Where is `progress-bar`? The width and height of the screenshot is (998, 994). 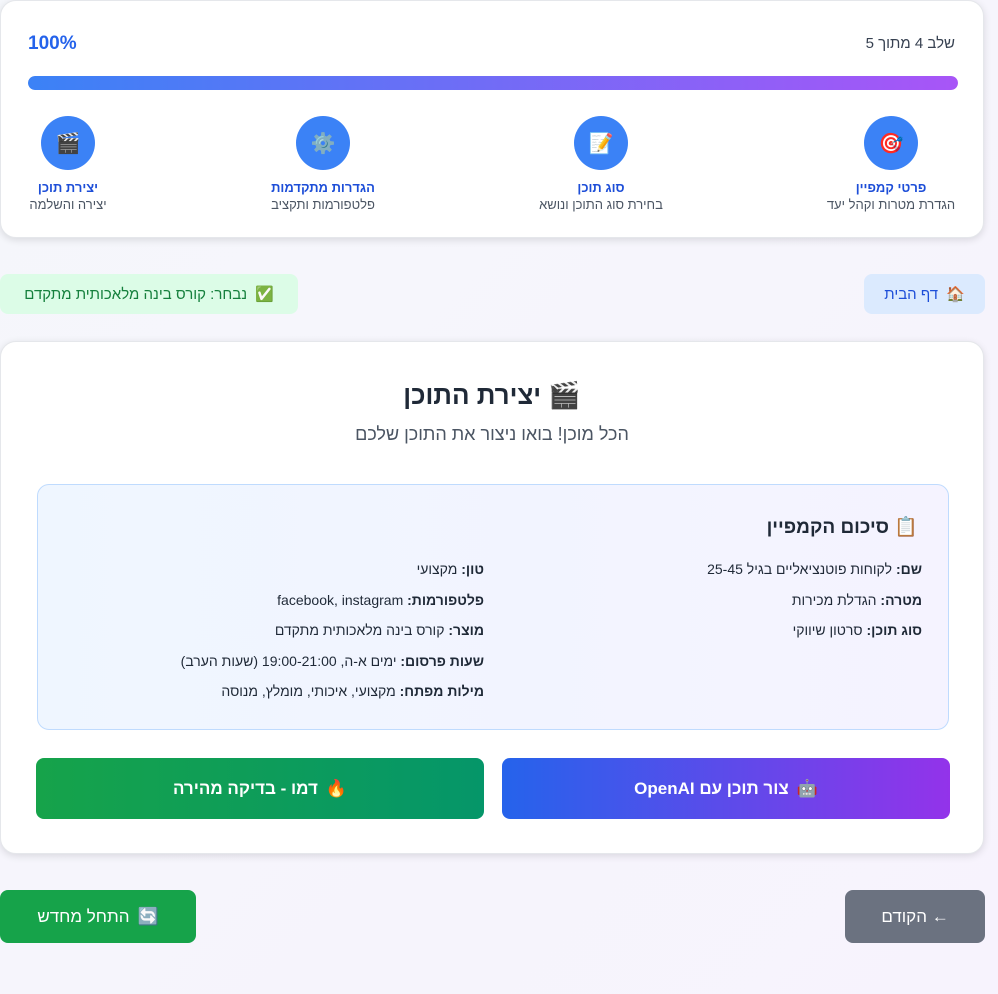 progress-bar is located at coordinates (493, 83).